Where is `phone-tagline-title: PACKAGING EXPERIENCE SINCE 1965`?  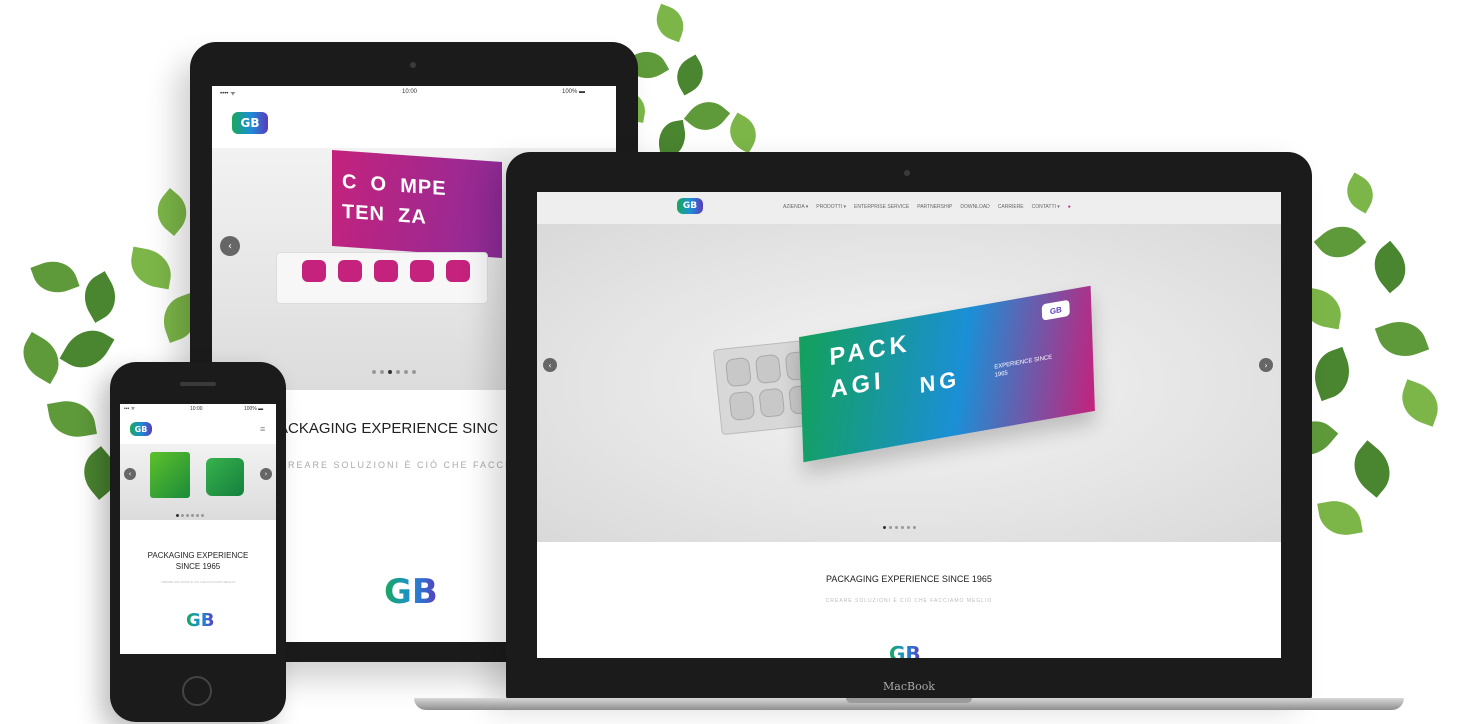 phone-tagline-title: PACKAGING EXPERIENCE SINCE 1965 is located at coordinates (198, 561).